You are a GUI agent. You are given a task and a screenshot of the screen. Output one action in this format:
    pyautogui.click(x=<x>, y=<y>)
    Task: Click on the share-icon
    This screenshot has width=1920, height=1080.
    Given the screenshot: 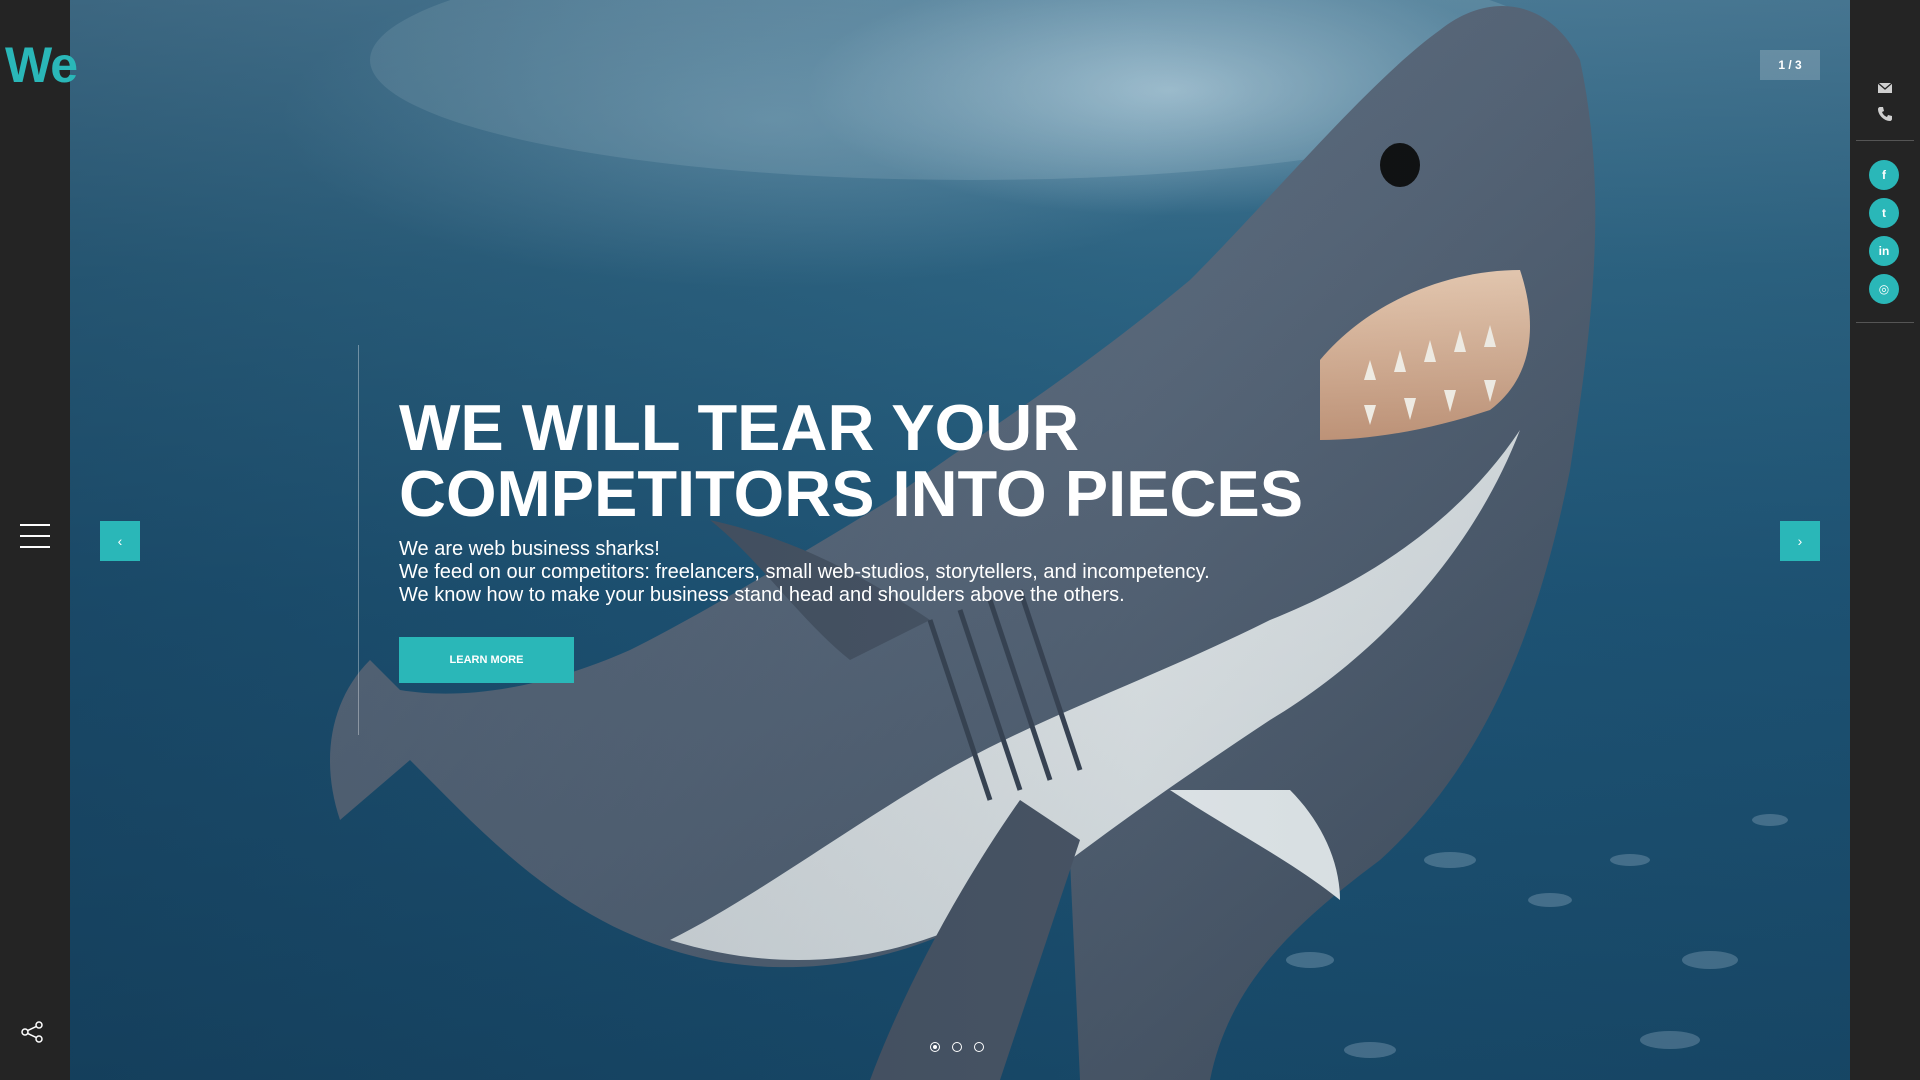 What is the action you would take?
    pyautogui.click(x=32, y=1032)
    